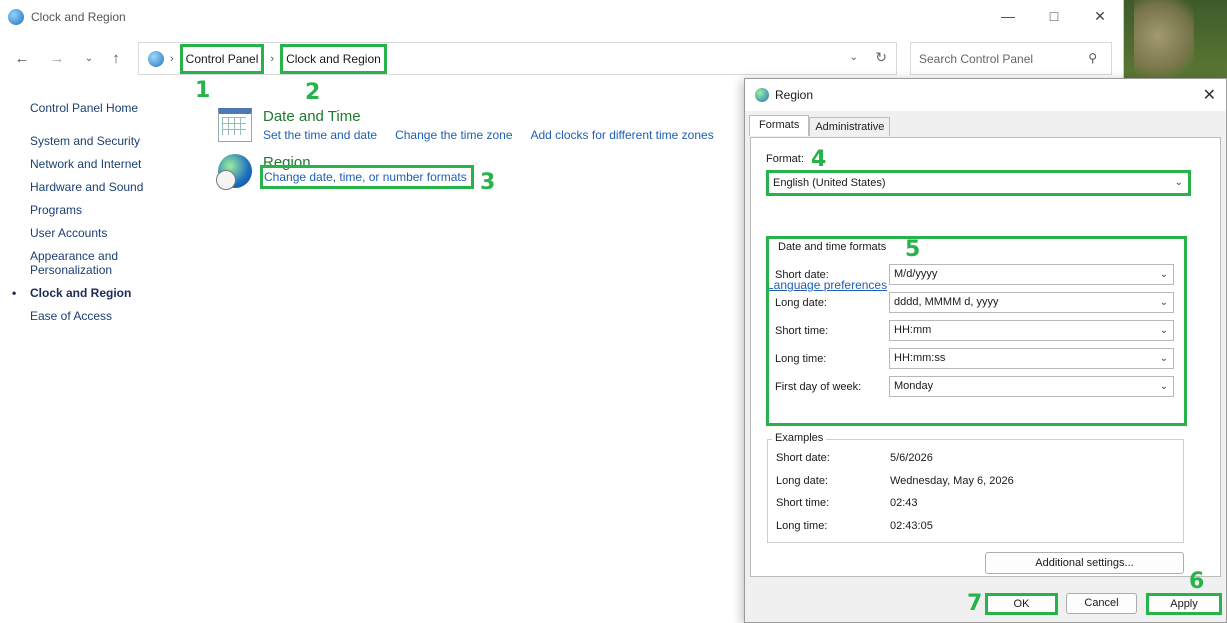 The height and width of the screenshot is (623, 1227). I want to click on window-controls: — □ ✕, so click(1054, 16).